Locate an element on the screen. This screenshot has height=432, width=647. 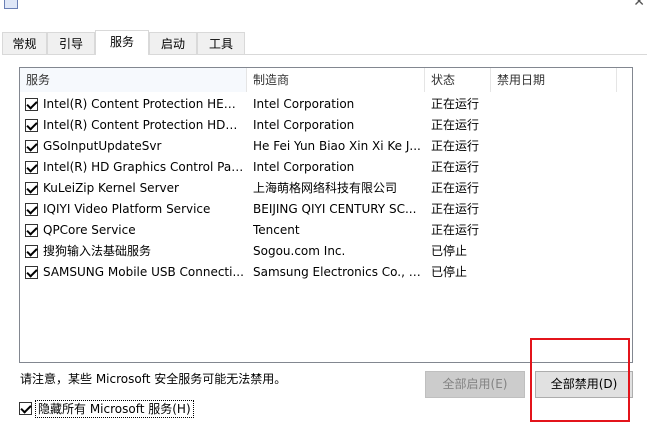
service-row: 搜狗输入法基础服务 Sogou.com Inc. 已停止 is located at coordinates (326, 251).